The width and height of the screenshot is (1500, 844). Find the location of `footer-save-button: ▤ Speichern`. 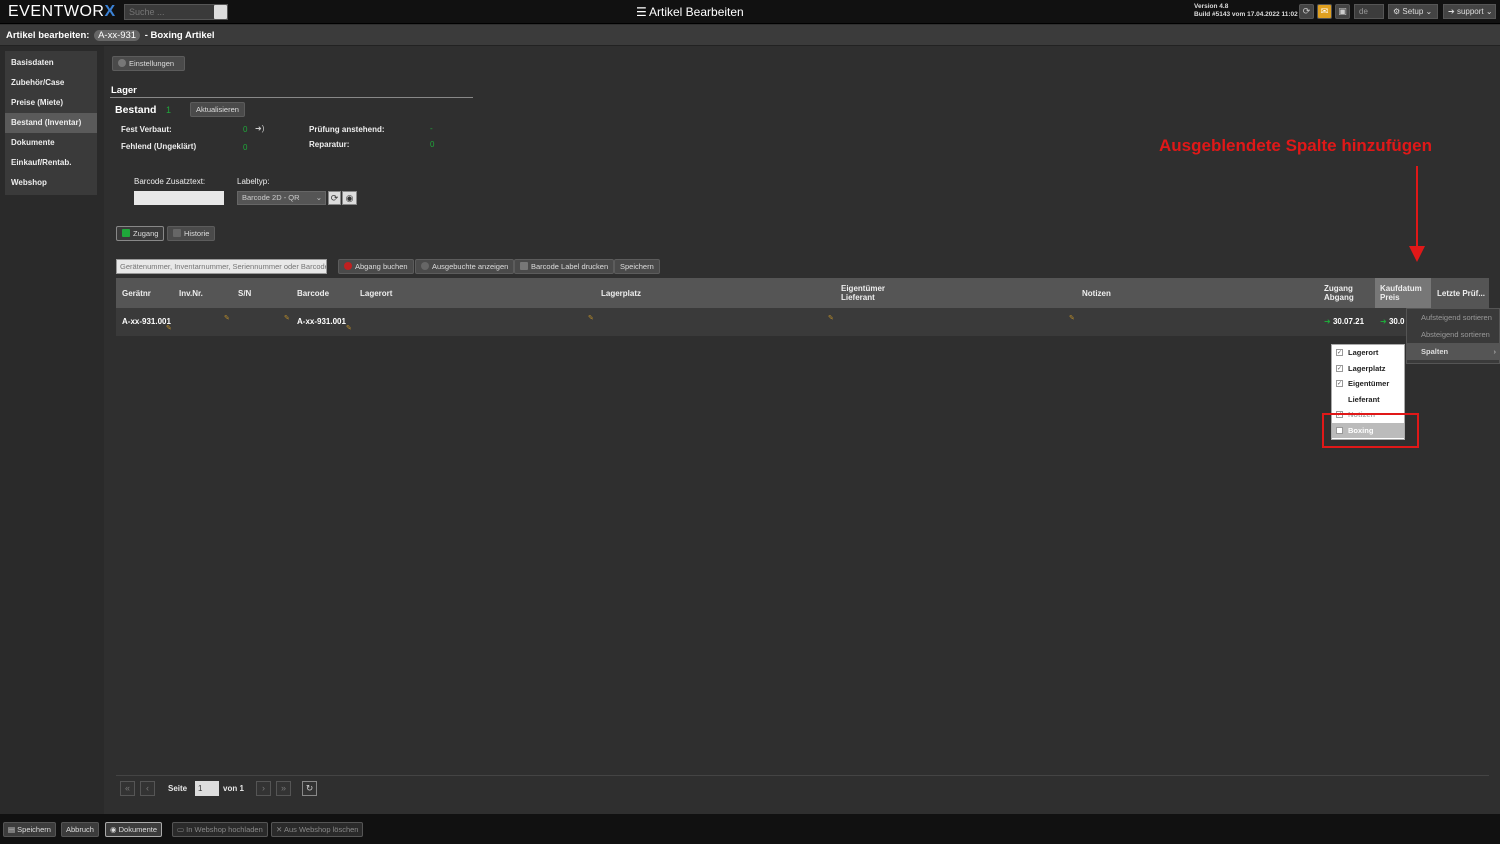

footer-save-button: ▤ Speichern is located at coordinates (29, 829).